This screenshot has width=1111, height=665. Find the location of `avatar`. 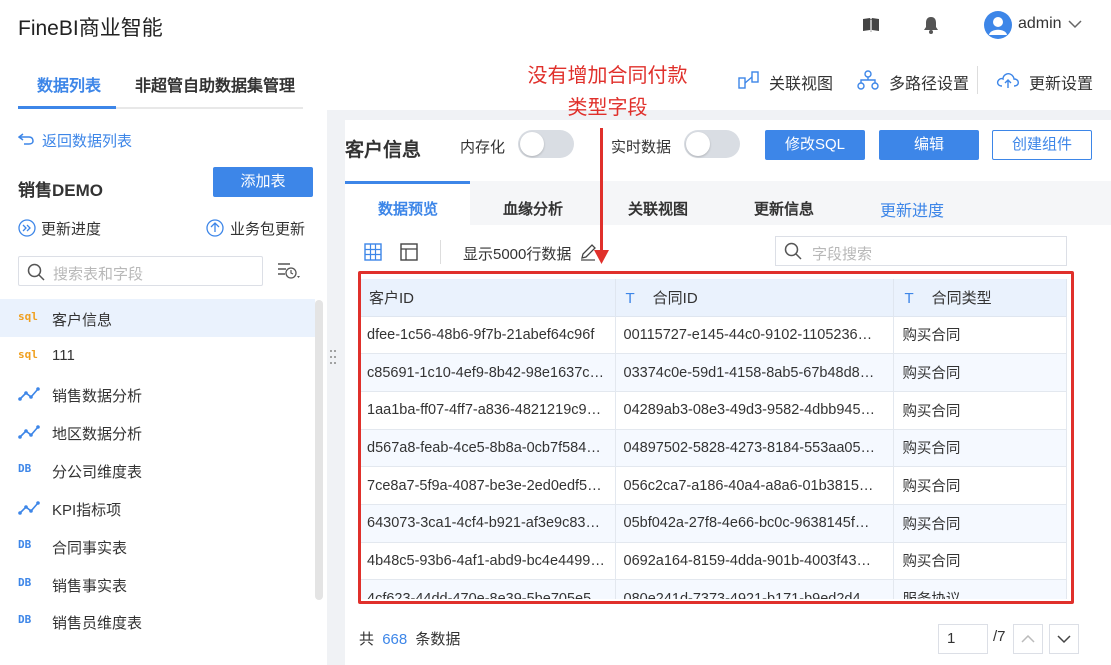

avatar is located at coordinates (998, 25).